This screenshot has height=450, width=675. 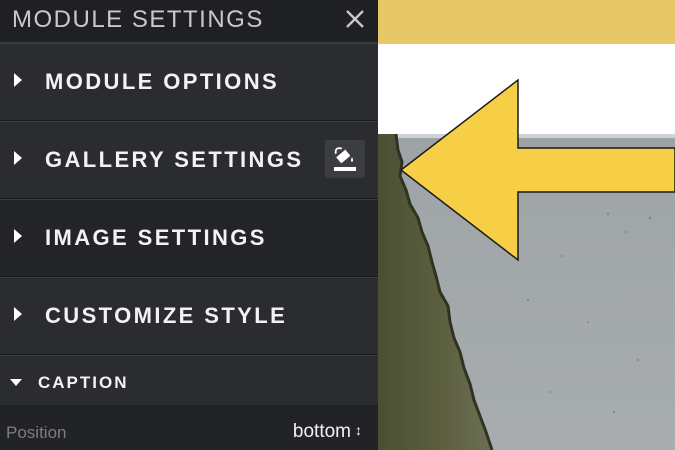 I want to click on section-module-options: MODULE OPTIONS, so click(x=189, y=82).